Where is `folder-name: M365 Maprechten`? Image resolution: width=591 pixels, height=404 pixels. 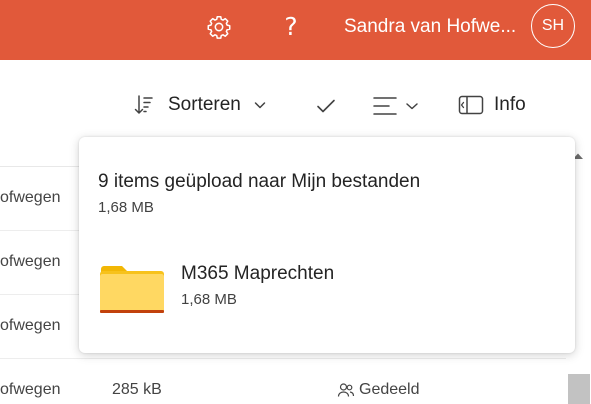
folder-name: M365 Maprechten is located at coordinates (257, 274).